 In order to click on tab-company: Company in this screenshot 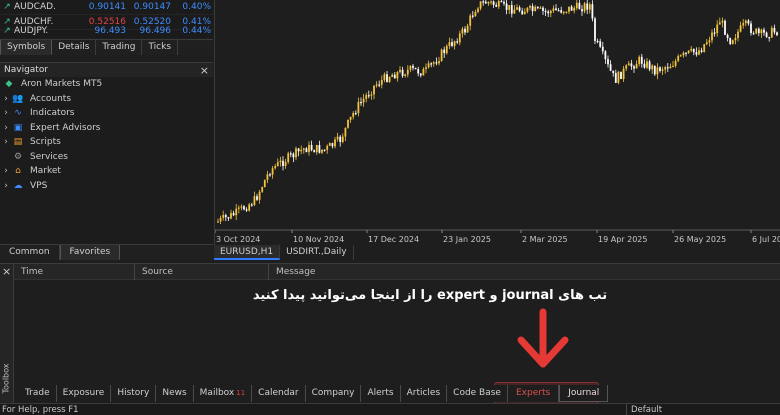, I will do `click(334, 393)`.